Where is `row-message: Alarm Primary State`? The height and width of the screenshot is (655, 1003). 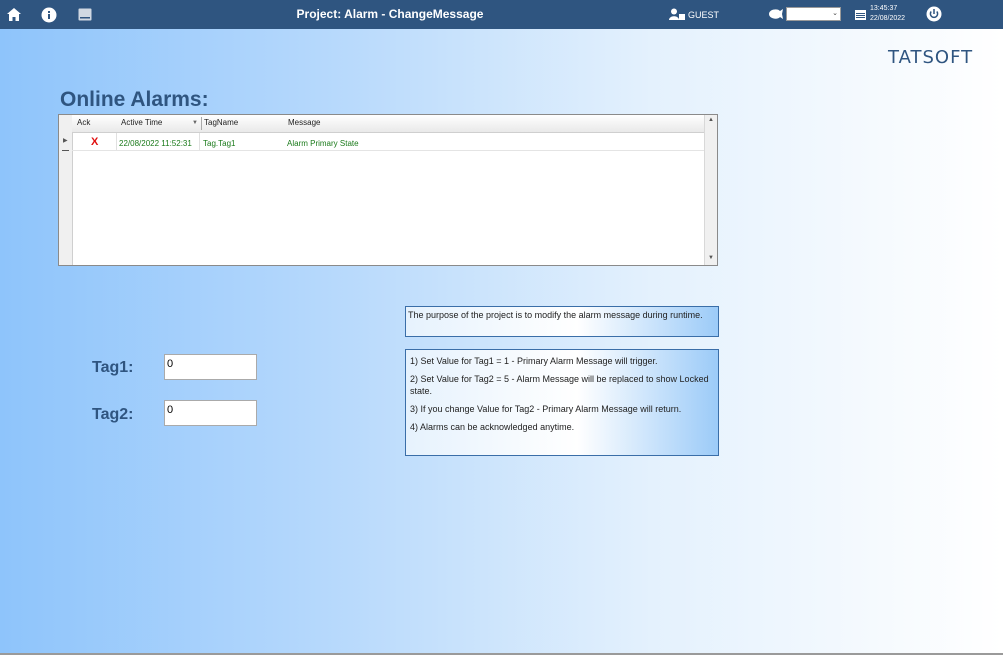 row-message: Alarm Primary State is located at coordinates (323, 143).